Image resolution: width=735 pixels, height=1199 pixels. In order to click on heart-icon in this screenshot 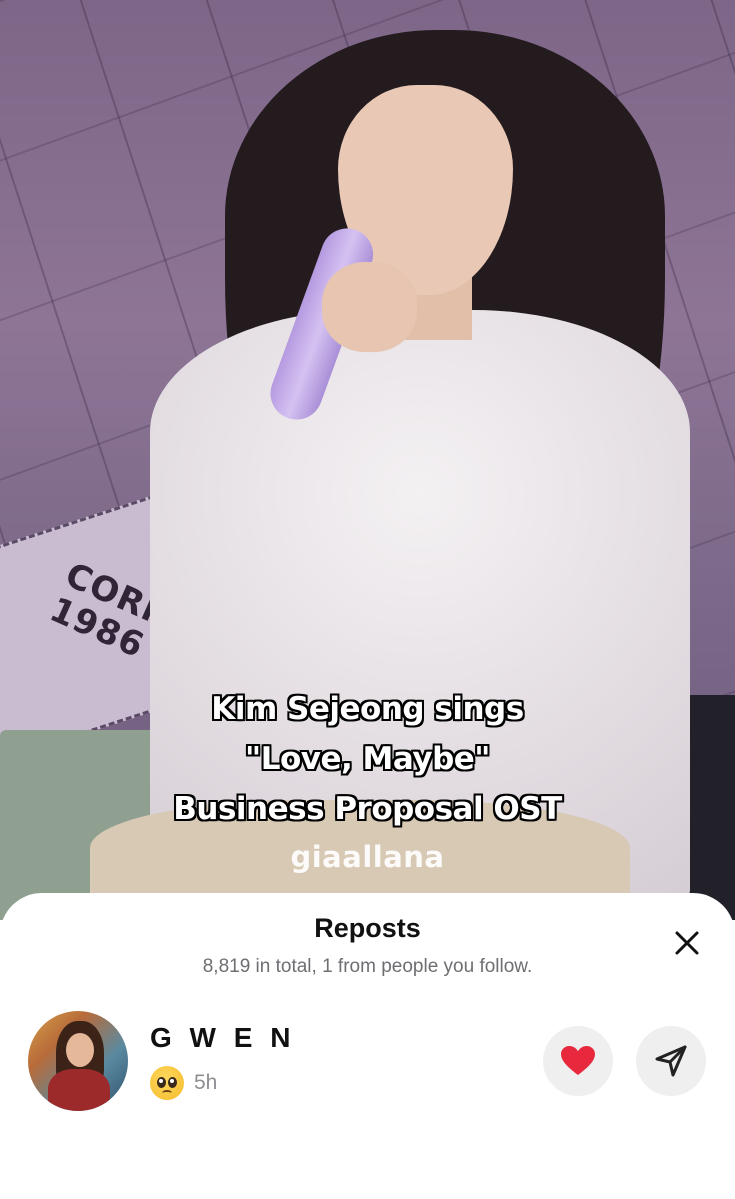, I will do `click(578, 1060)`.